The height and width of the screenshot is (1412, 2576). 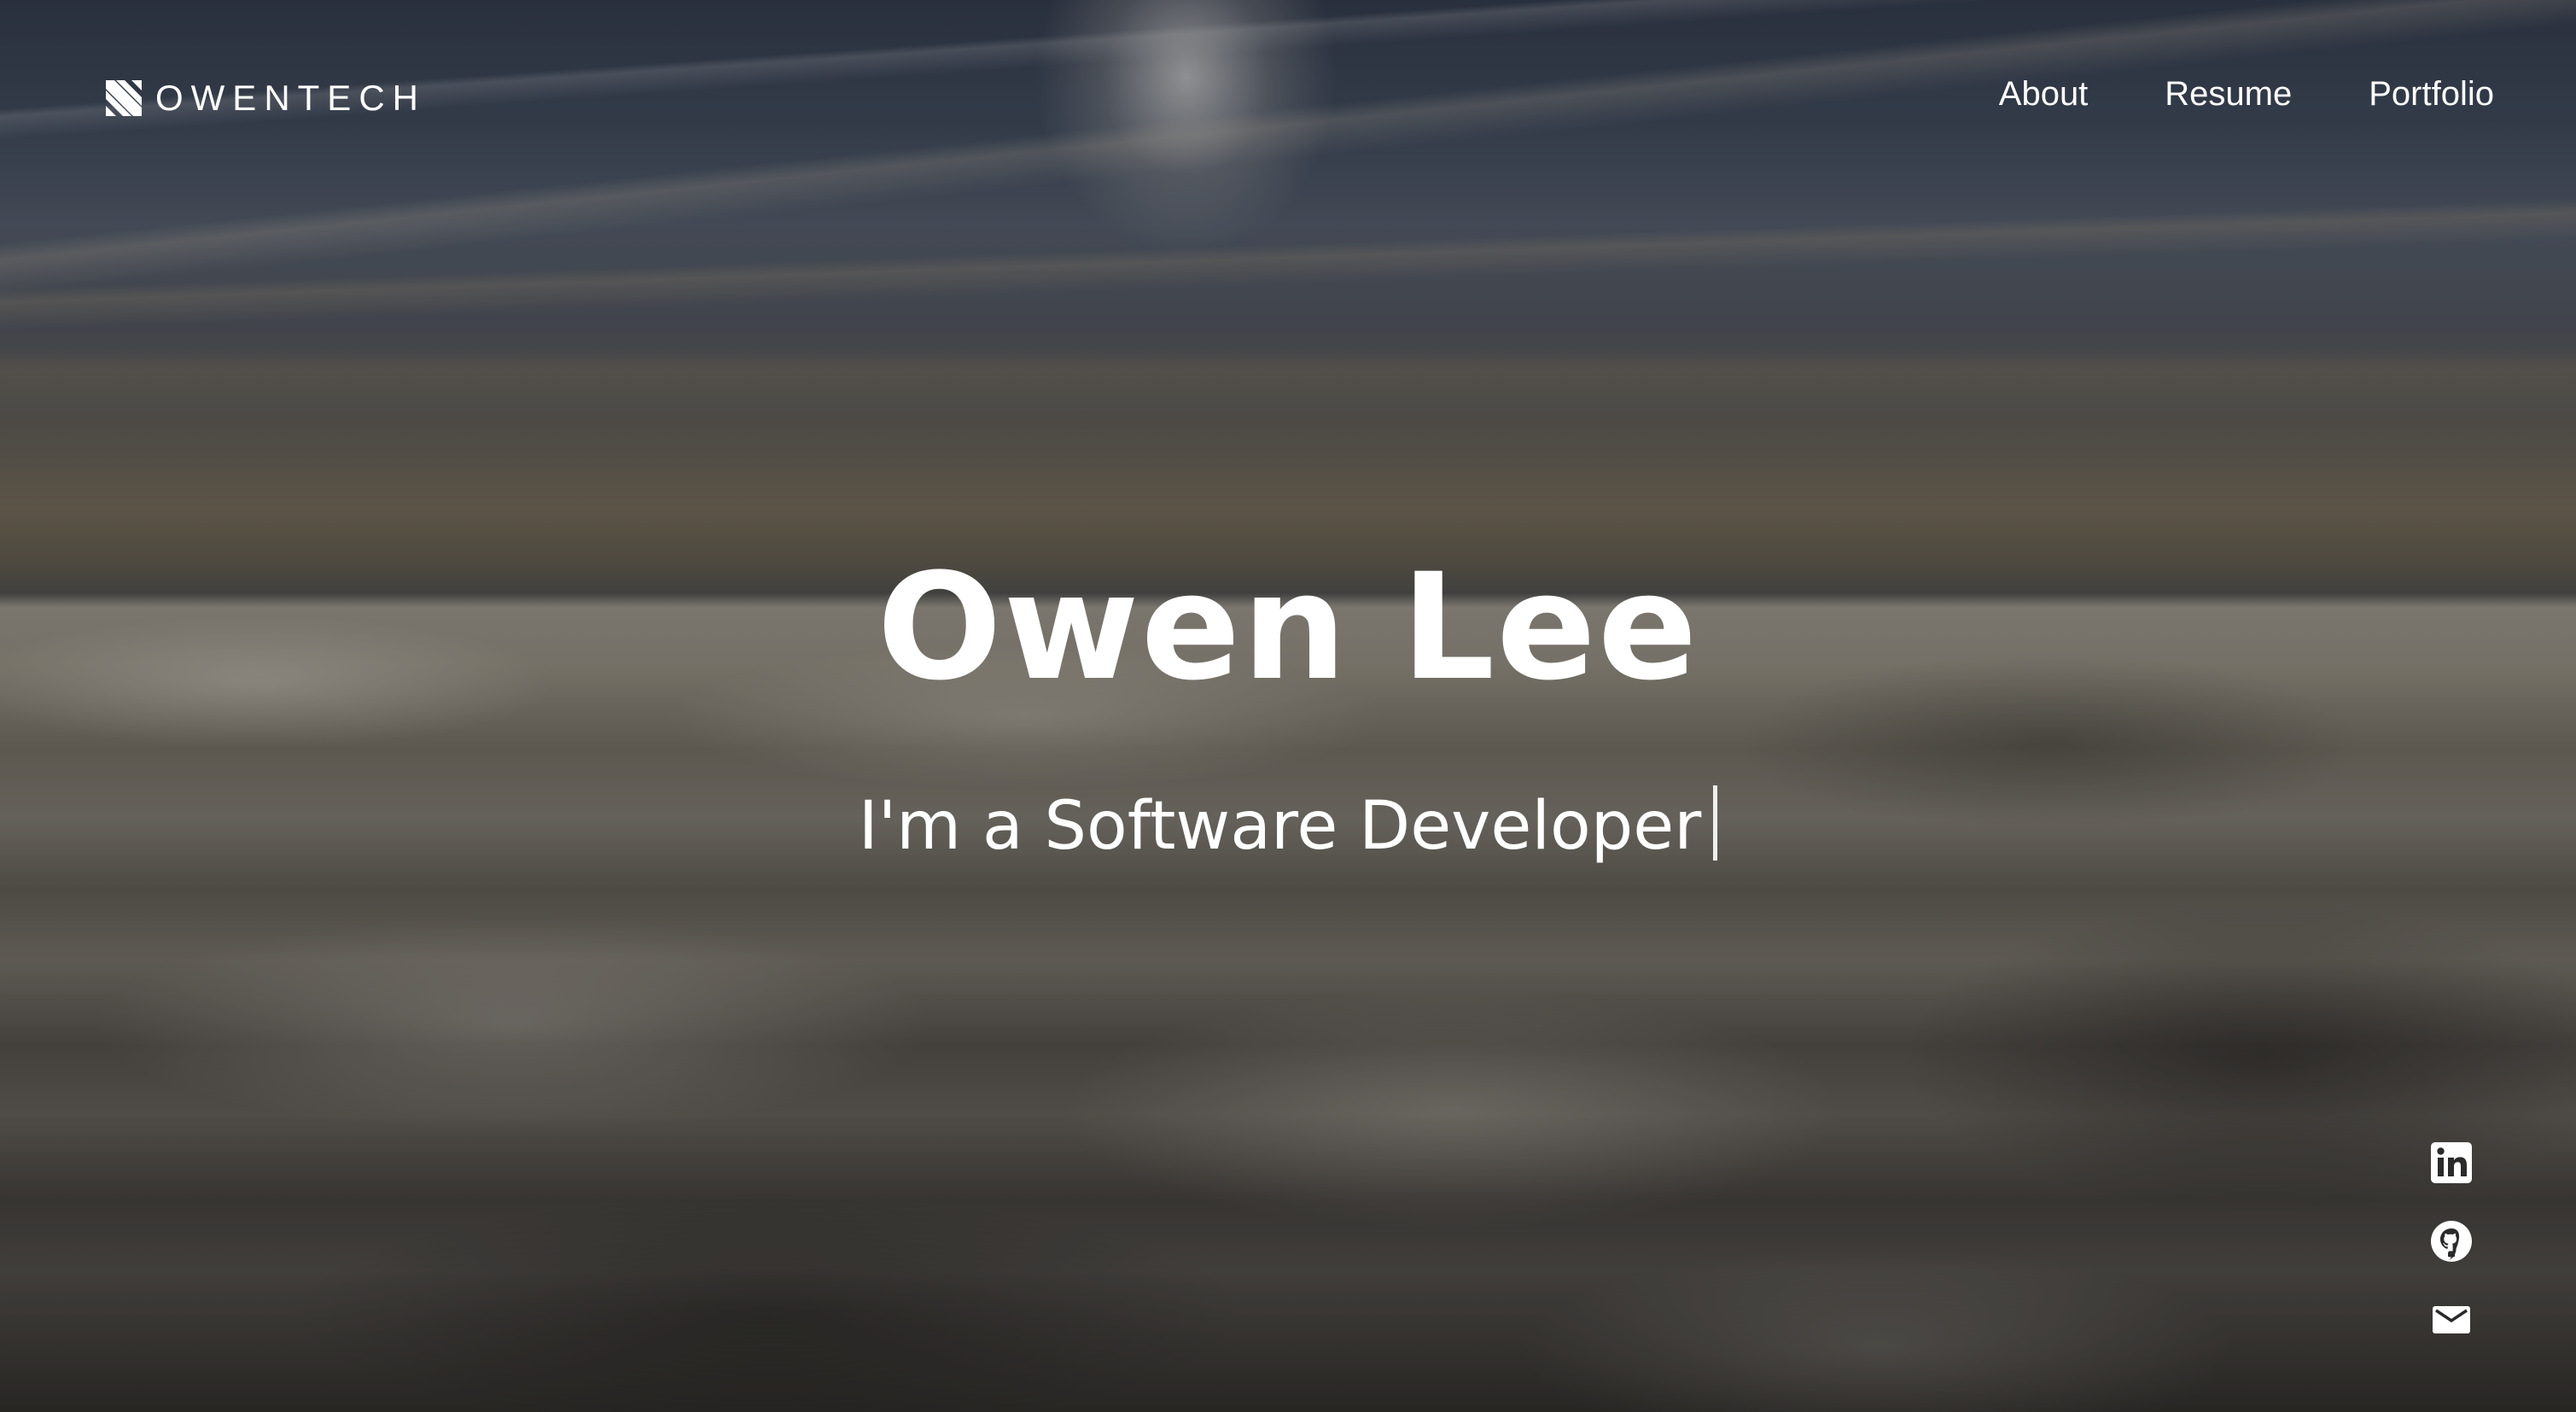 I want to click on main-nav: About Resume Portfolio, so click(x=2246, y=94).